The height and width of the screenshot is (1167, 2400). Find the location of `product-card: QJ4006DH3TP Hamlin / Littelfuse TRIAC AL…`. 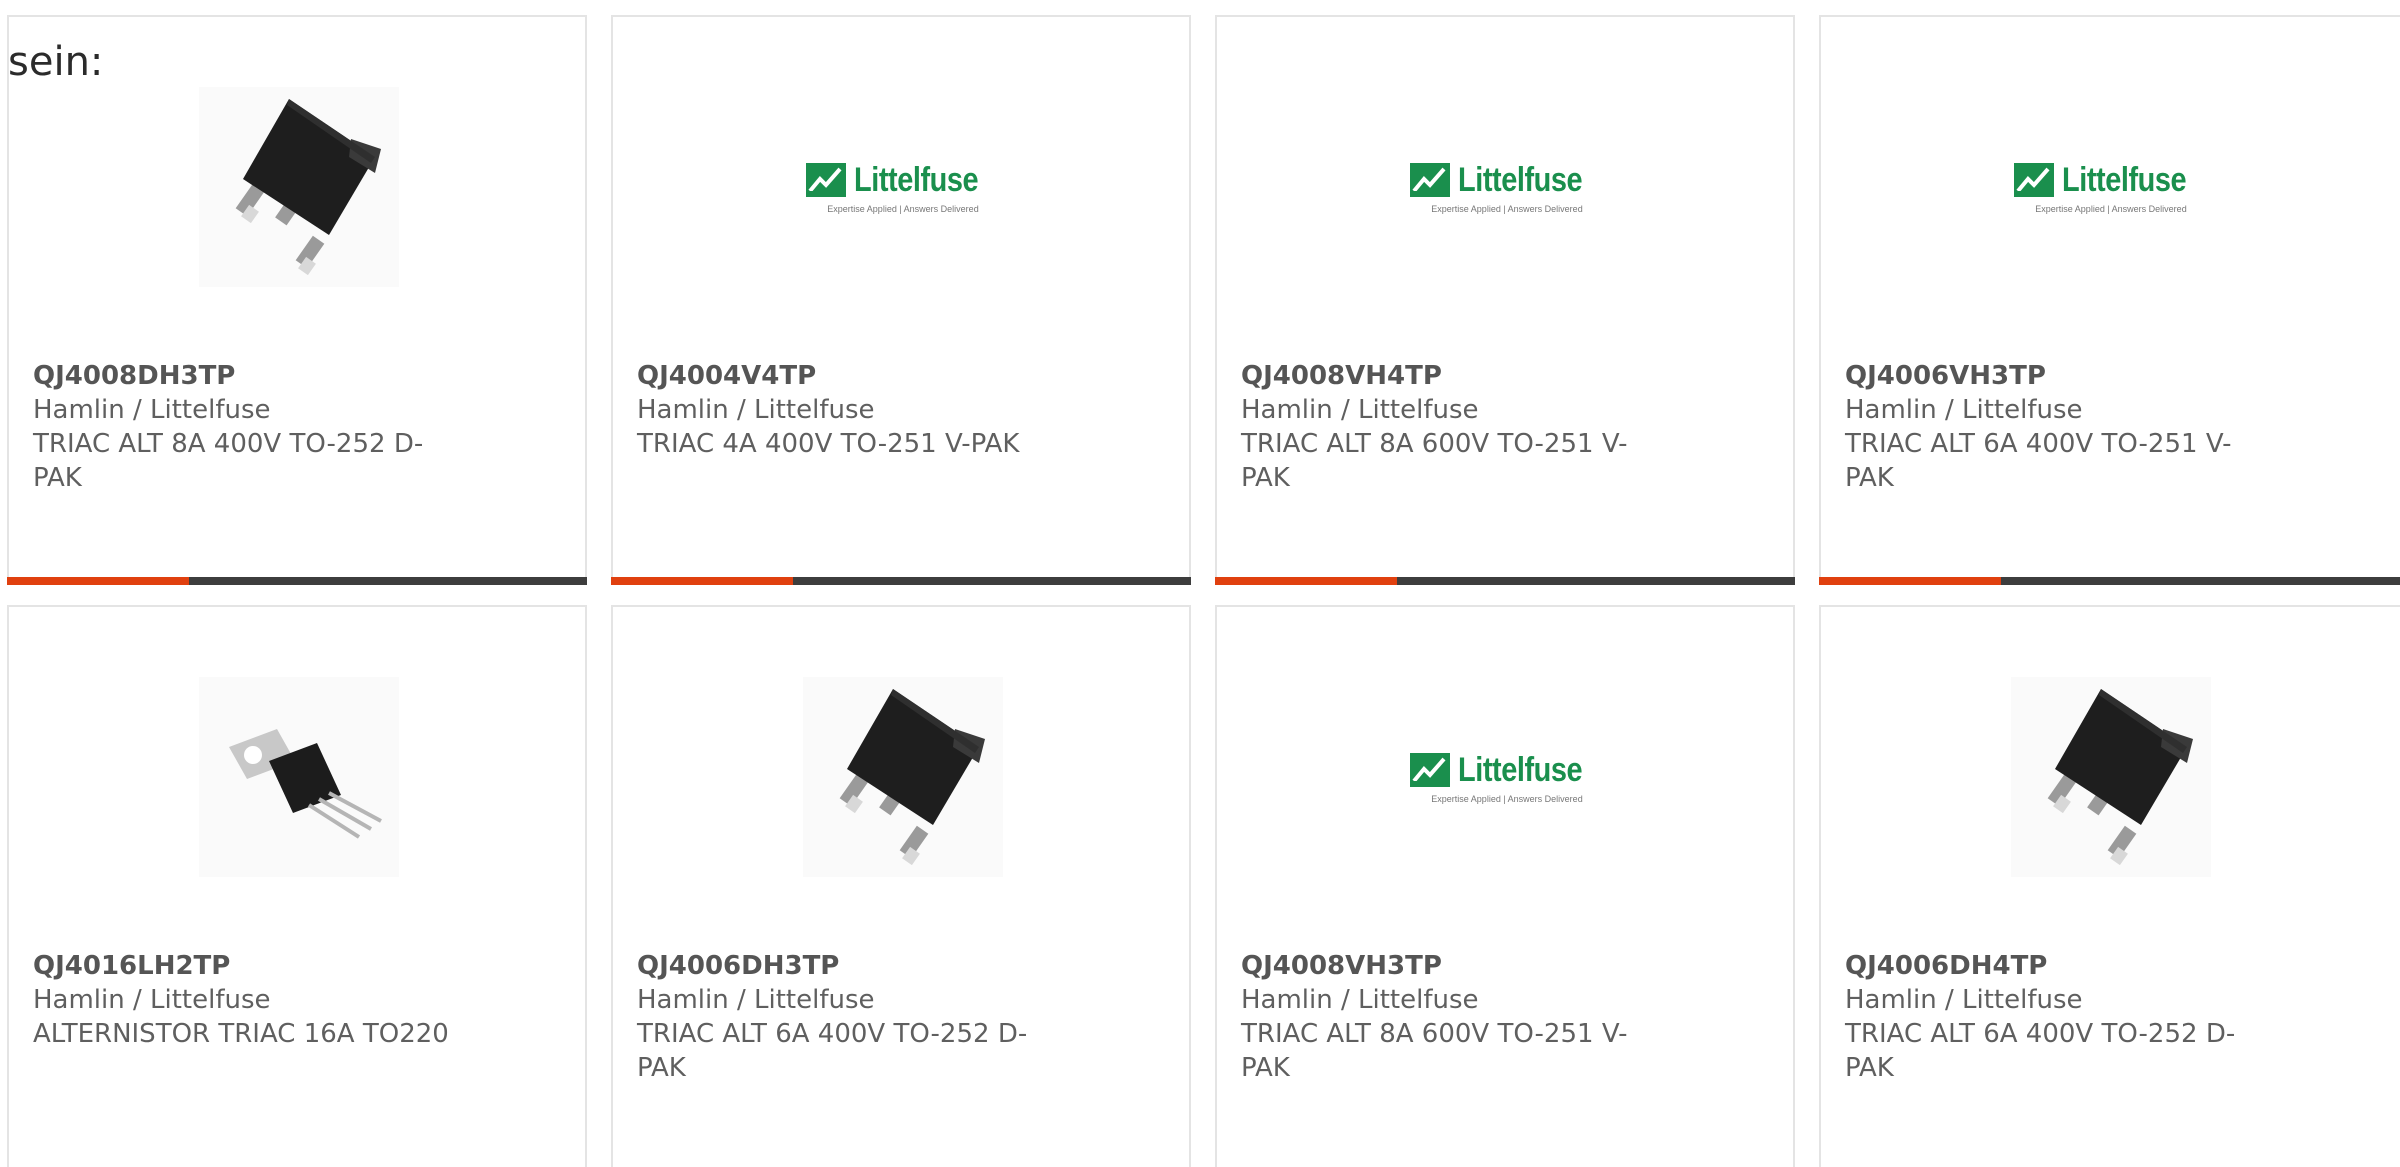

product-card: QJ4006DH3TP Hamlin / Littelfuse TRIAC AL… is located at coordinates (901, 886).